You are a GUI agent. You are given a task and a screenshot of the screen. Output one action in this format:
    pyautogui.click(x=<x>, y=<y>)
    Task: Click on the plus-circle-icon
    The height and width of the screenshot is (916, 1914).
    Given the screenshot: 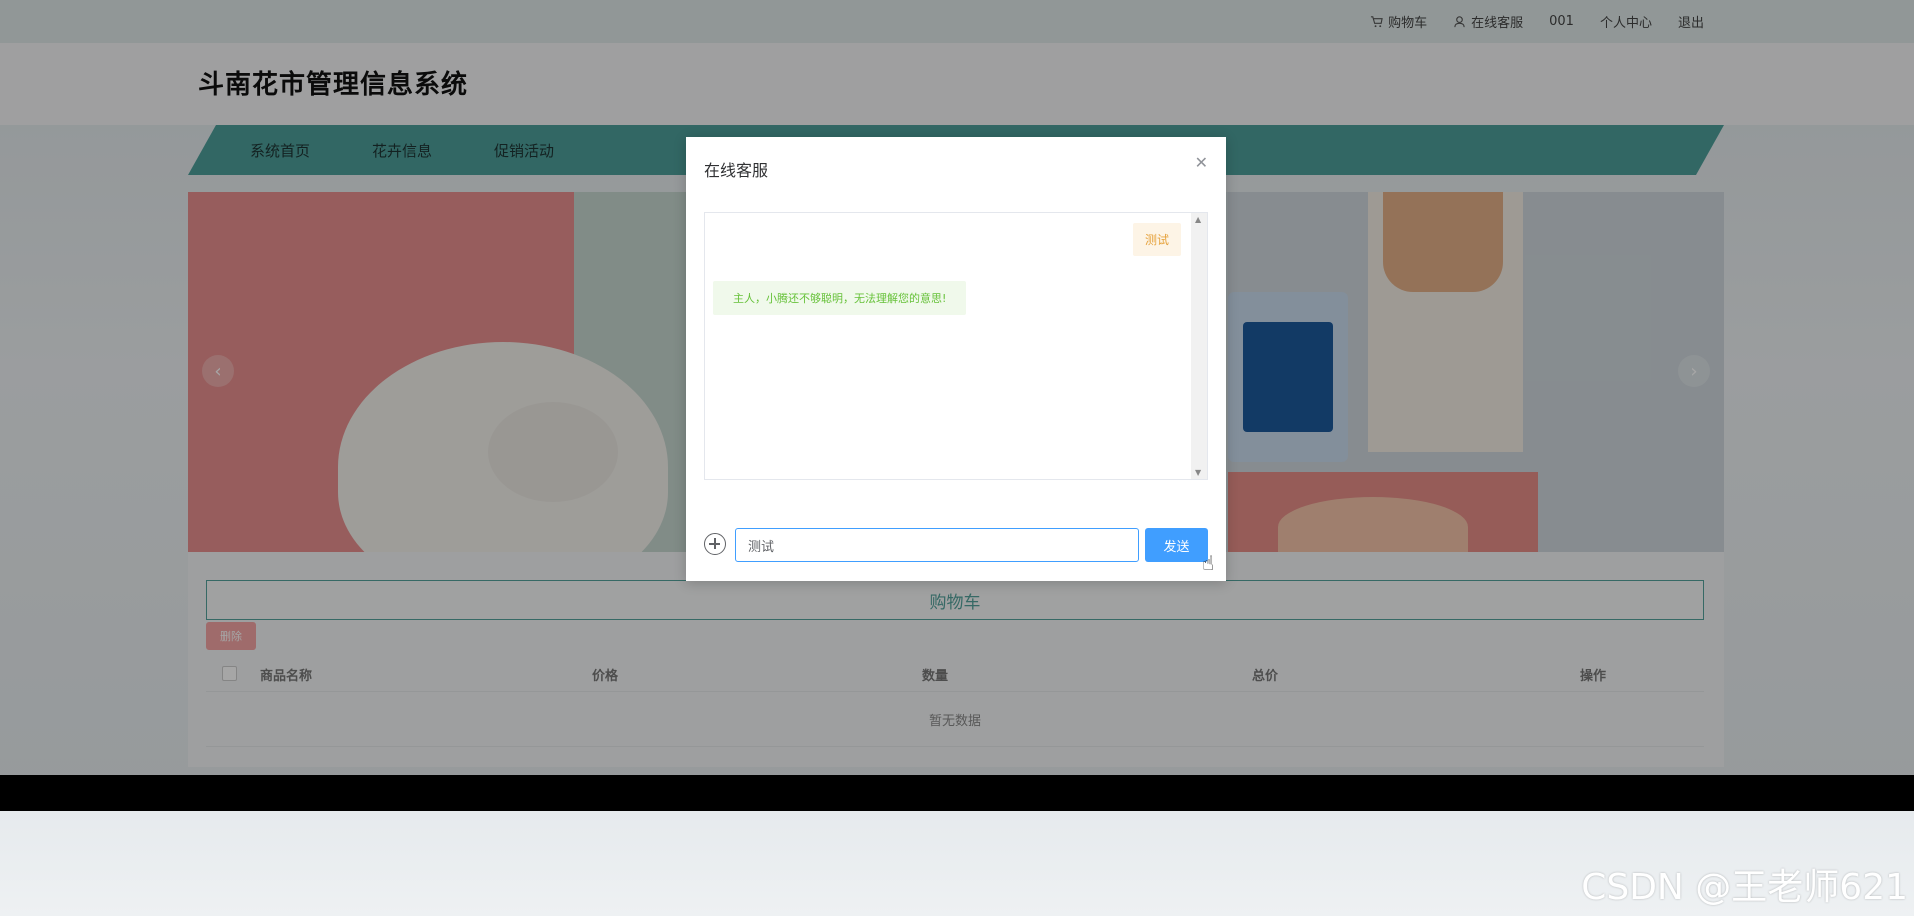 What is the action you would take?
    pyautogui.click(x=715, y=544)
    